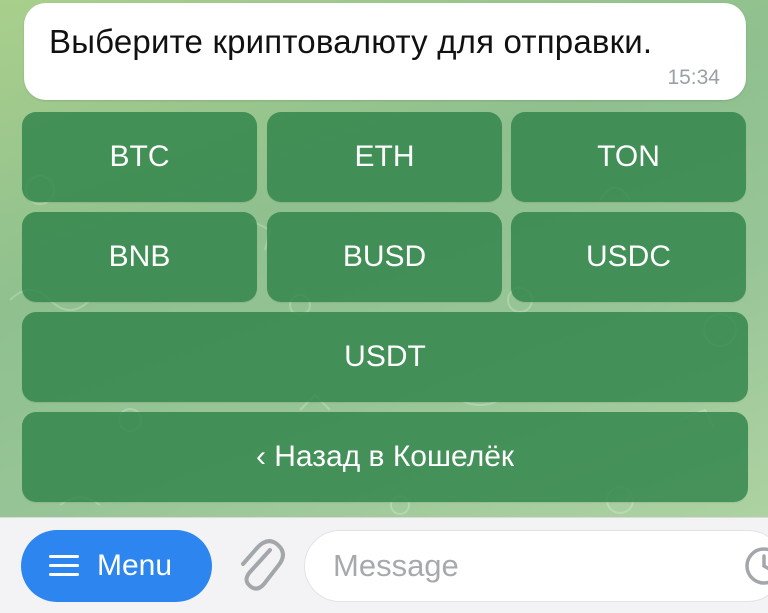 This screenshot has height=613, width=768. Describe the element at coordinates (139, 257) in the screenshot. I see `keyboard-button-bnb: BNB` at that location.